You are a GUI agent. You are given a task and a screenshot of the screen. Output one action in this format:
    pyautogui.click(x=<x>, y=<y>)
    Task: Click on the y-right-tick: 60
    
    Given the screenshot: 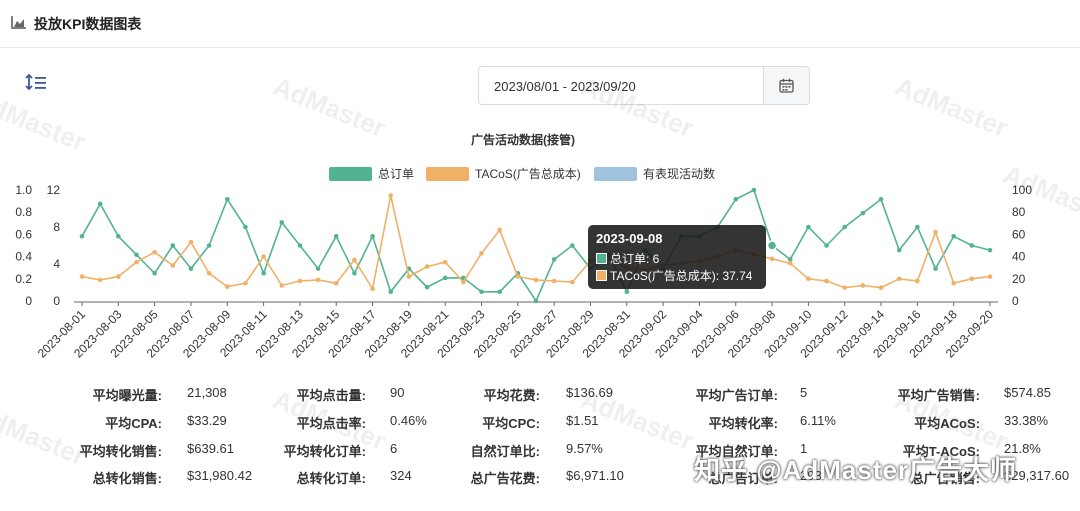 What is the action you would take?
    pyautogui.click(x=1019, y=234)
    